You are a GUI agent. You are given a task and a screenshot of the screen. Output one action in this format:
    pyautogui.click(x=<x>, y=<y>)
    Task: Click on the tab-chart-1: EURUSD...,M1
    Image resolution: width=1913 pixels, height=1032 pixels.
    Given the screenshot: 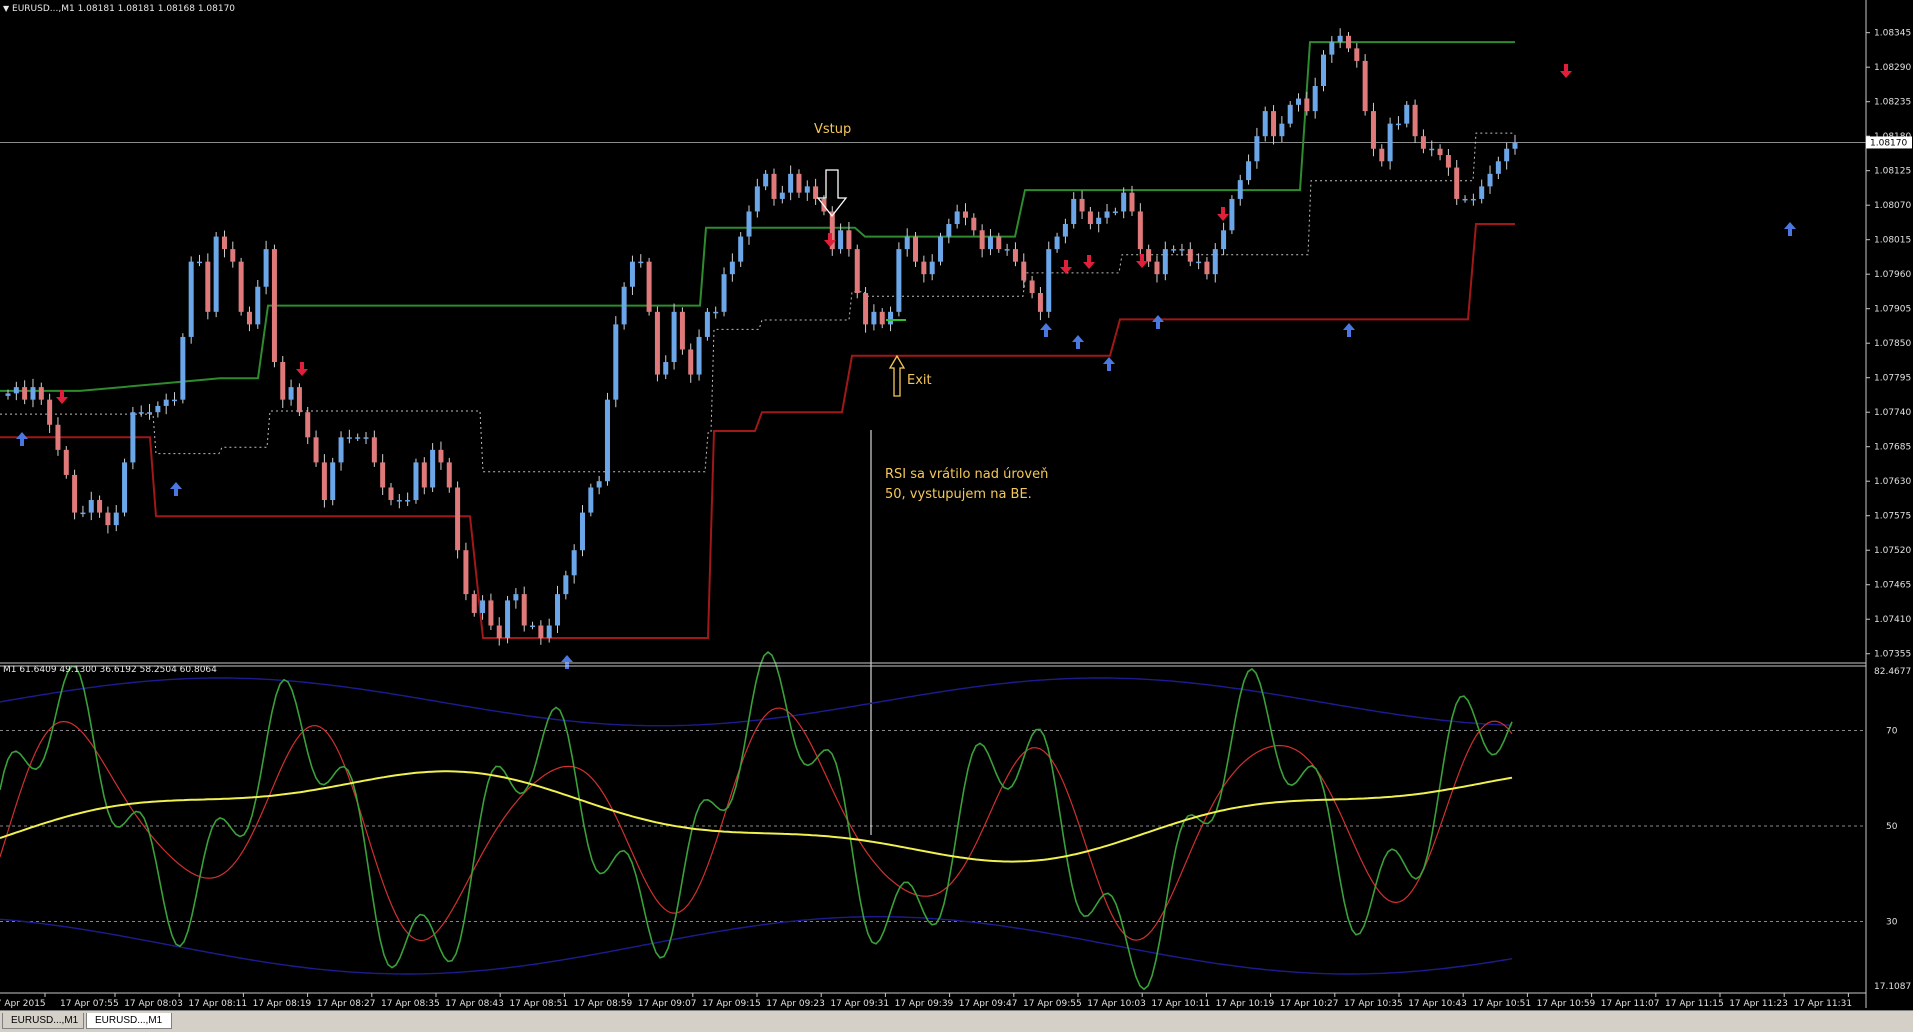 What is the action you would take?
    pyautogui.click(x=43, y=1021)
    